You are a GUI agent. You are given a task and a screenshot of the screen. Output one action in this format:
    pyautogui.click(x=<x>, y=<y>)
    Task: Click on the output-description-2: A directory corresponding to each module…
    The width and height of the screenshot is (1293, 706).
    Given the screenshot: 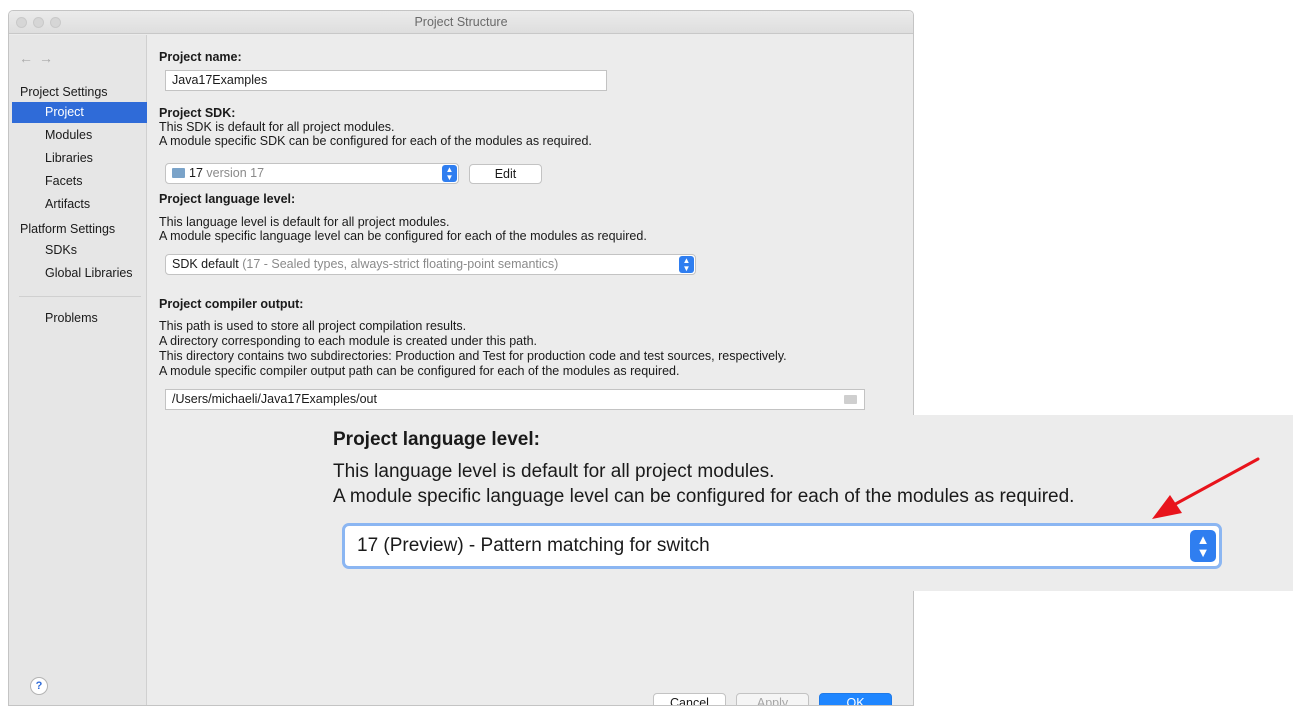 What is the action you would take?
    pyautogui.click(x=348, y=341)
    